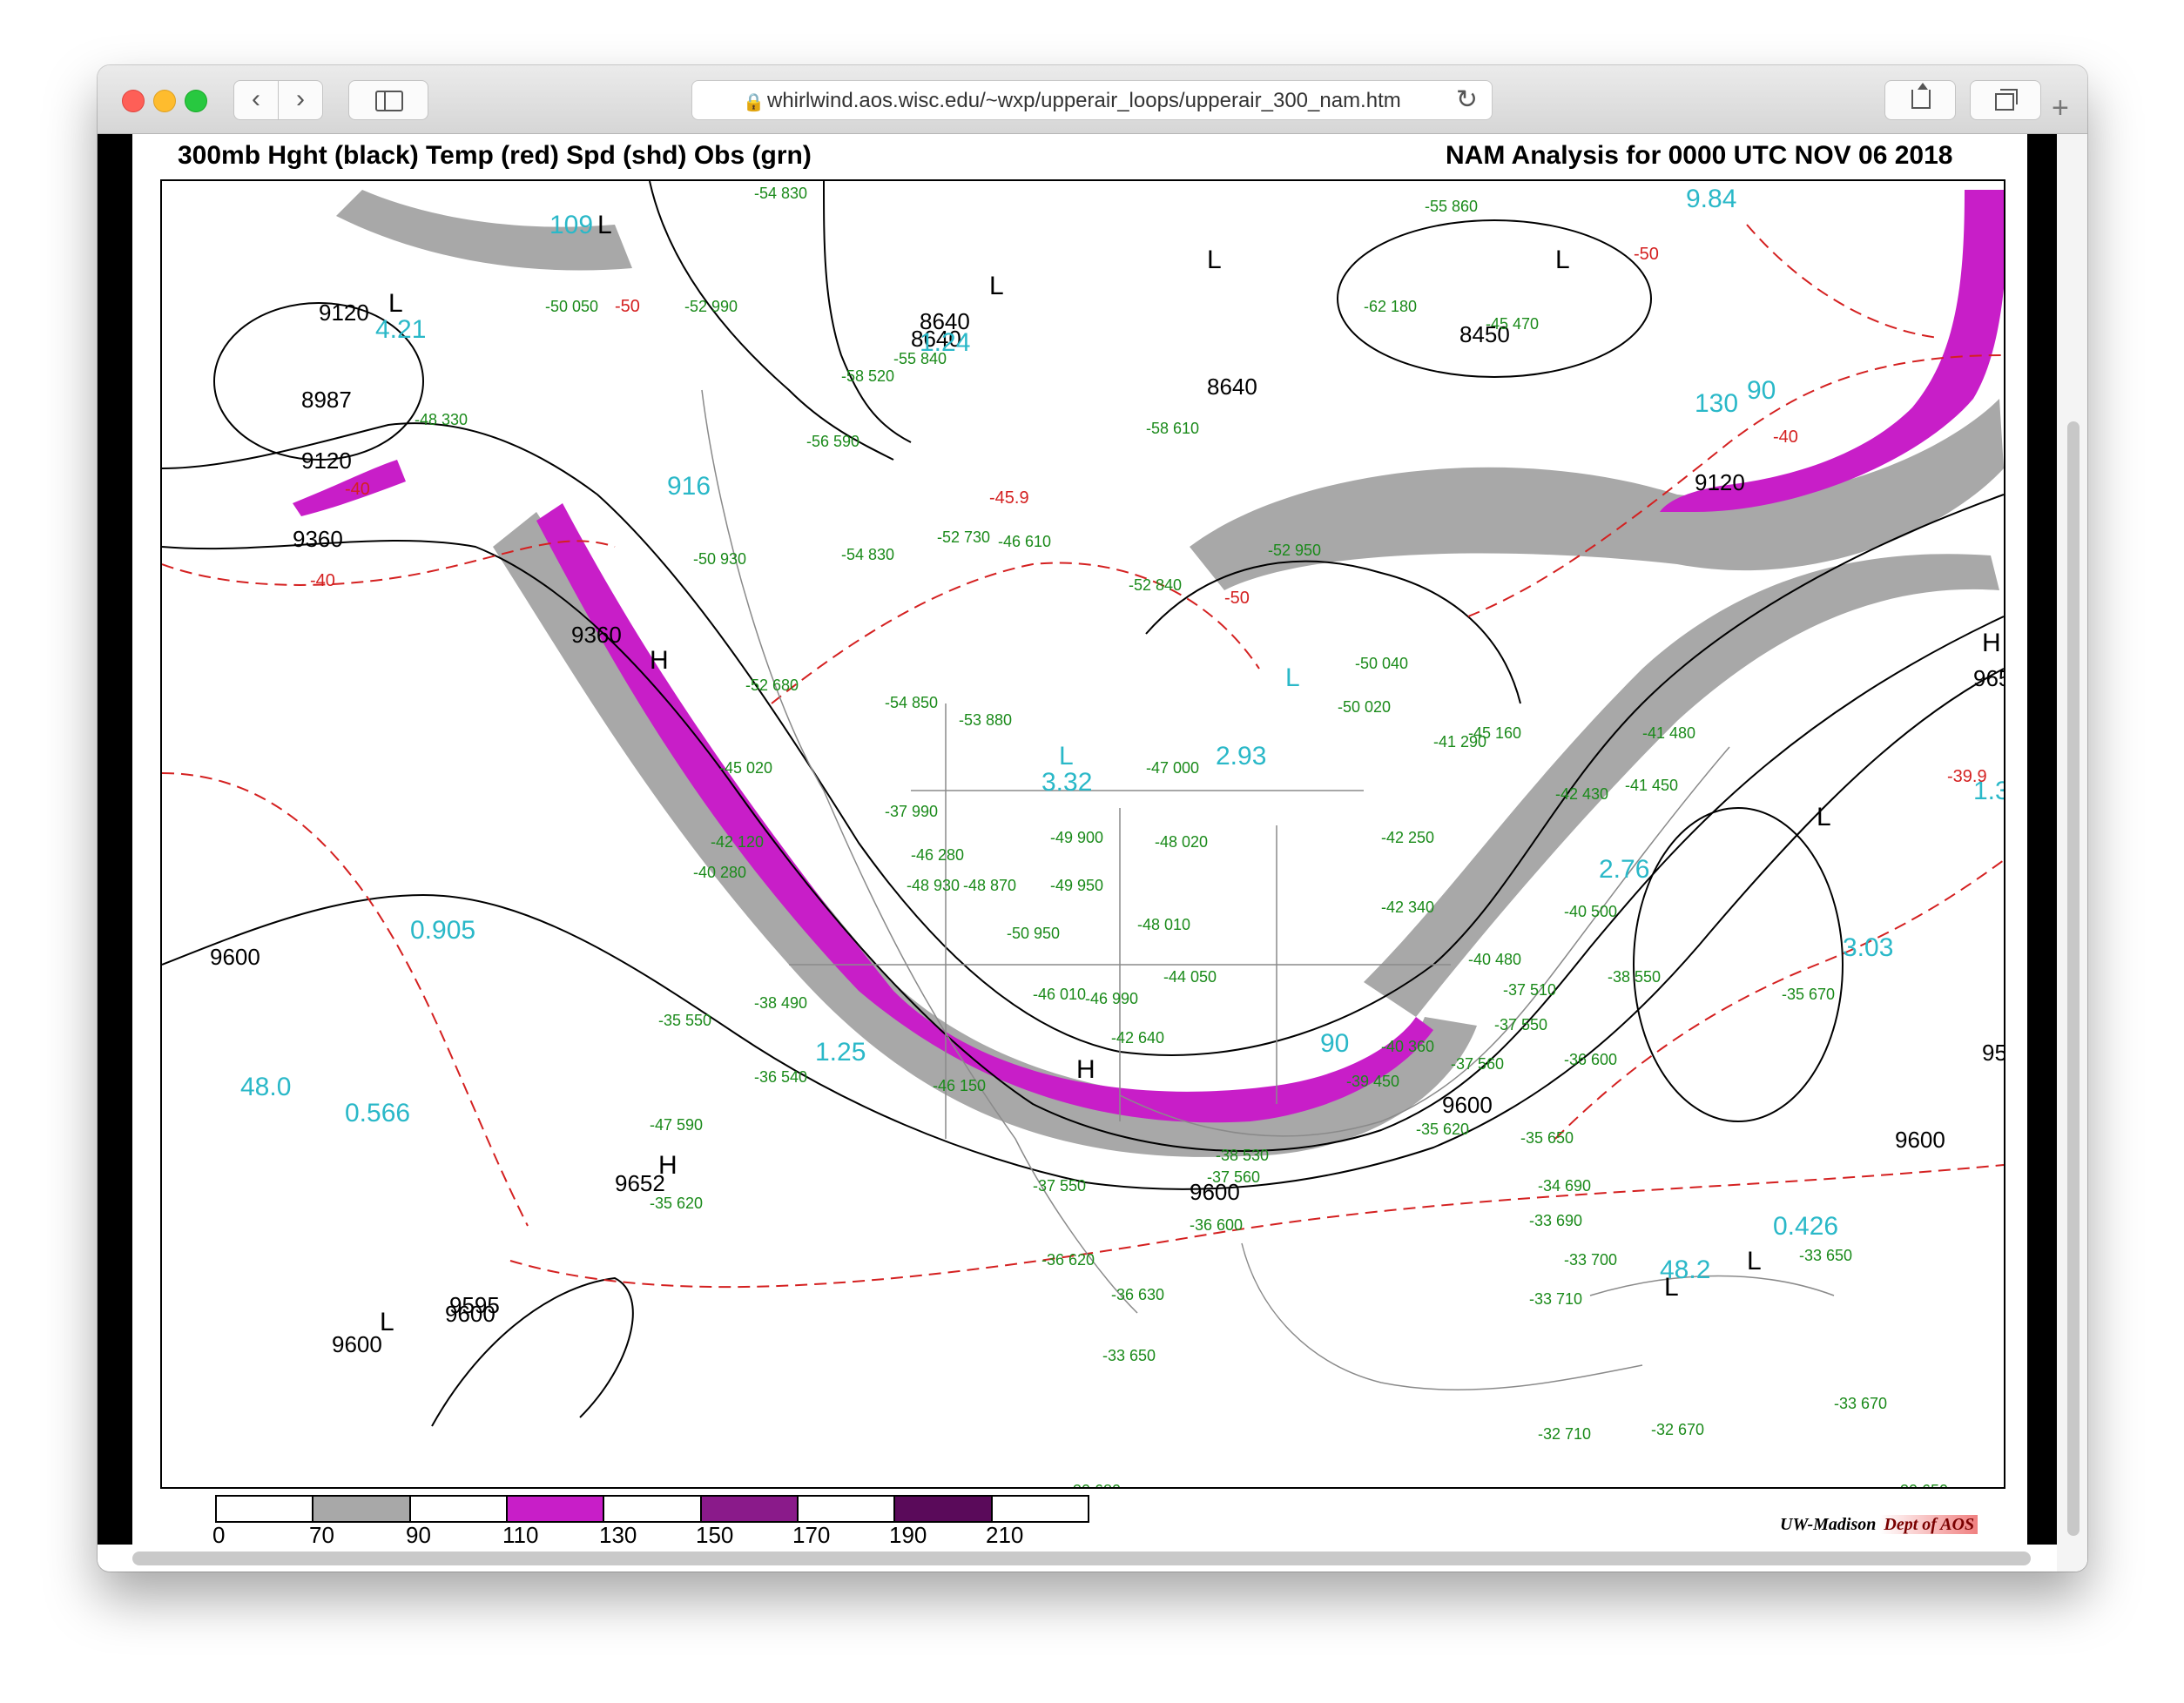 The width and height of the screenshot is (2184, 1703). I want to click on station-observation: -44 050, so click(1190, 977).